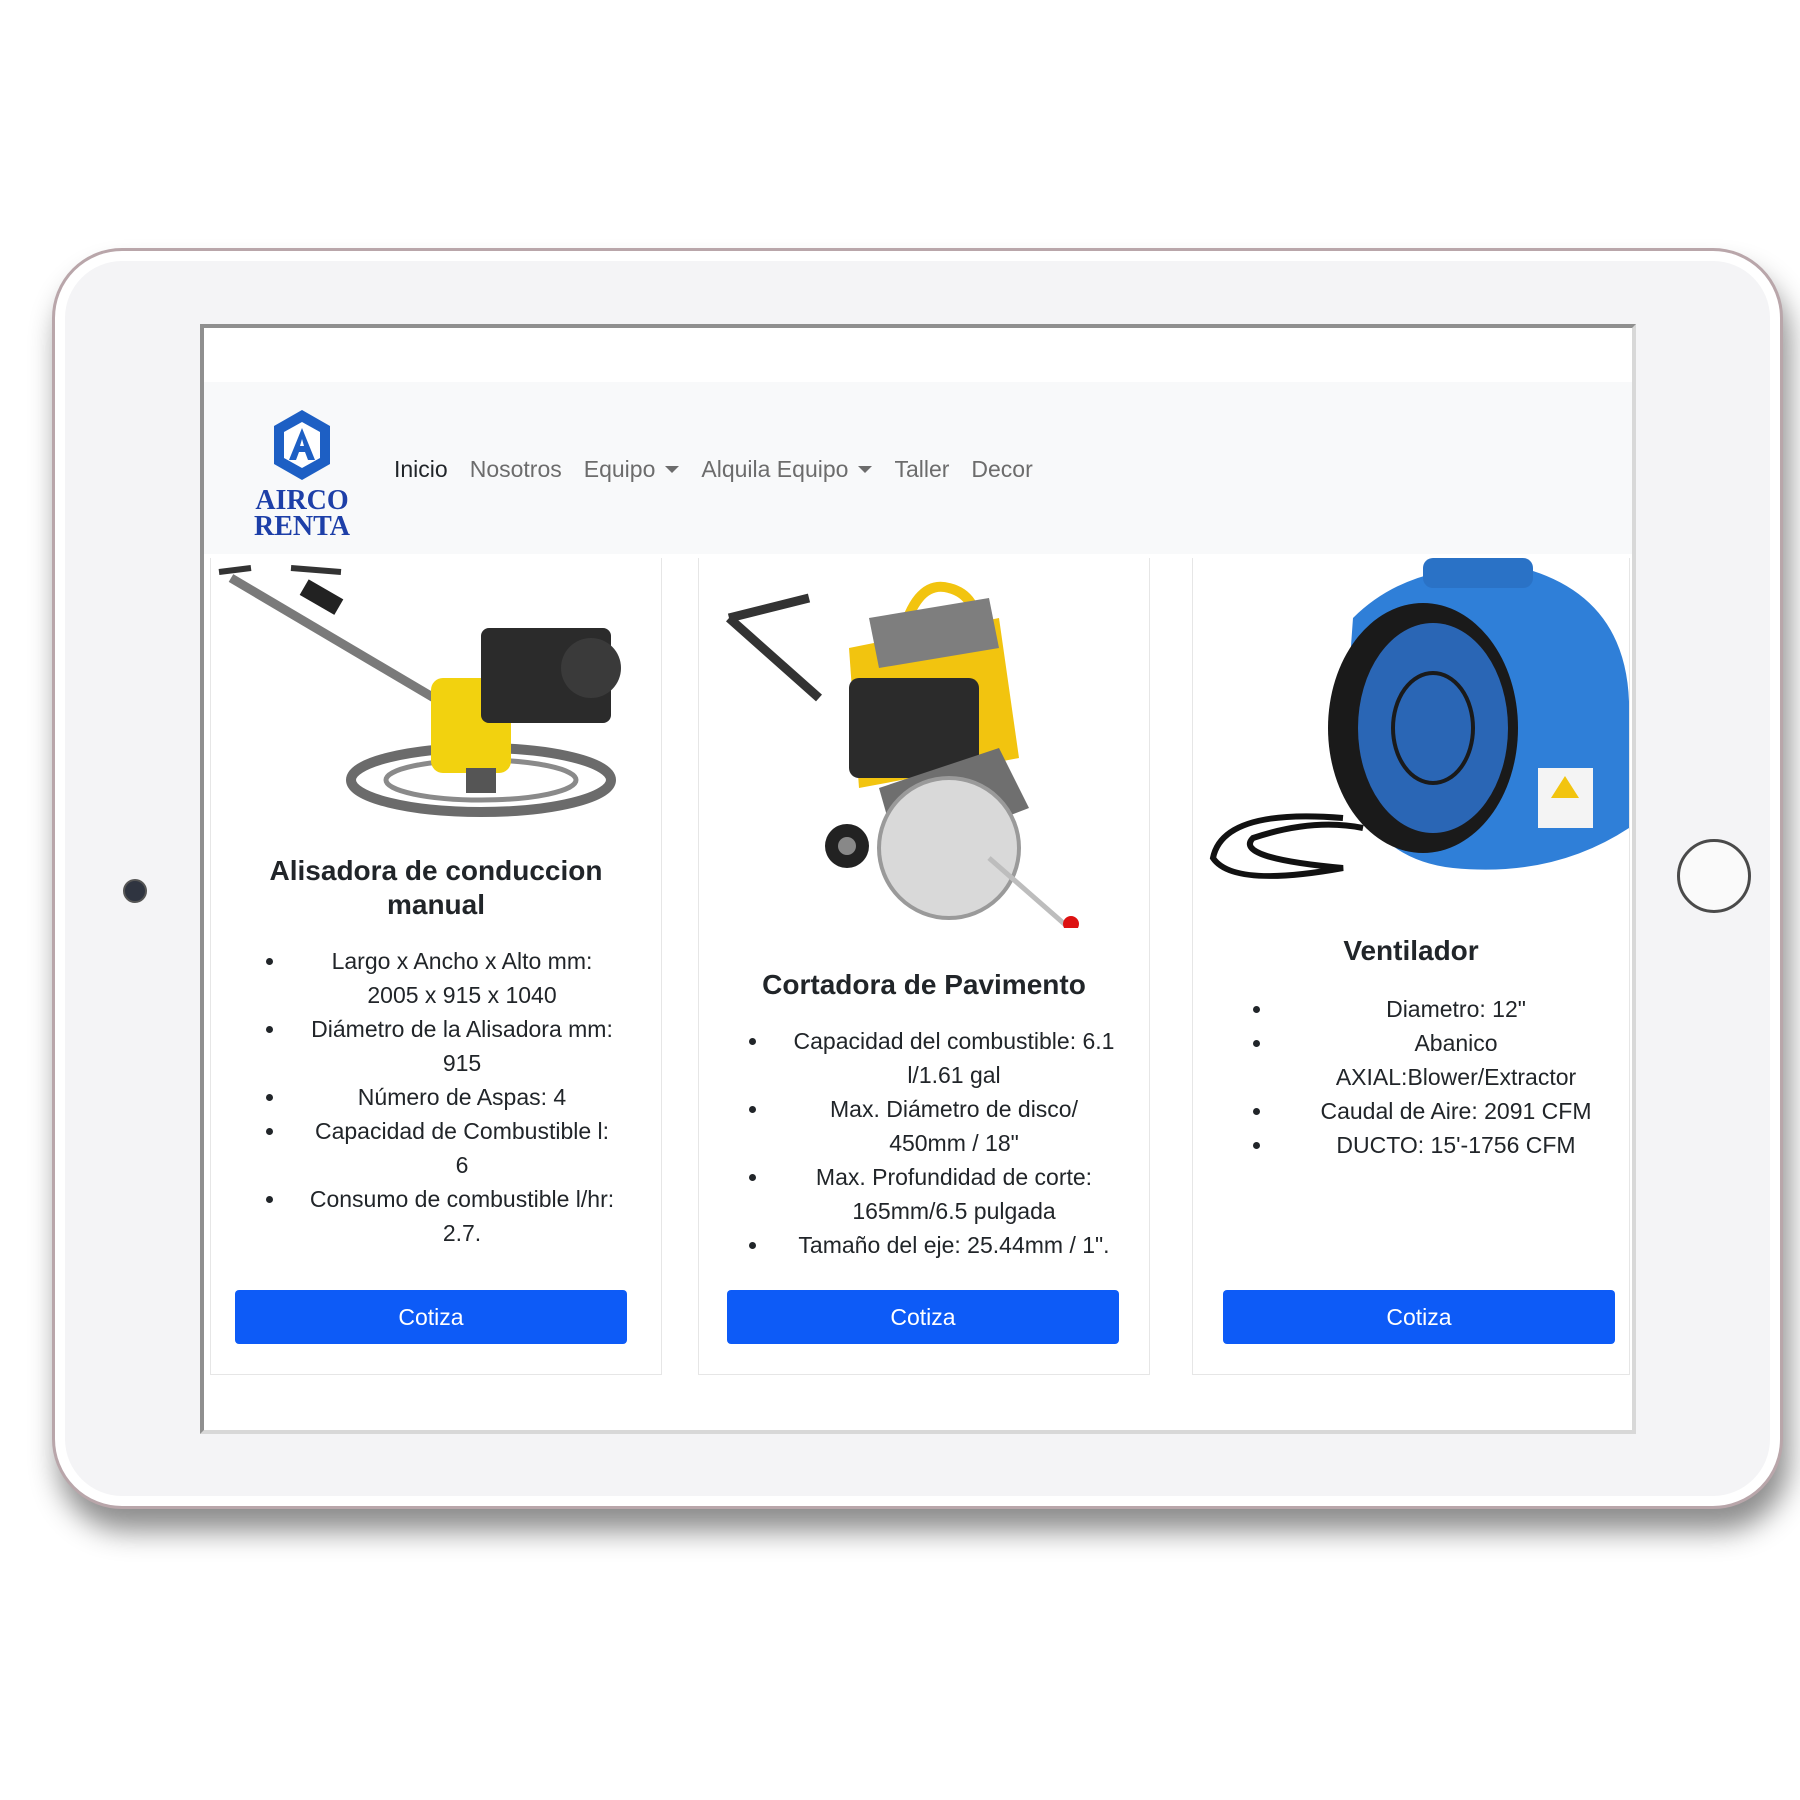  What do you see at coordinates (436, 887) in the screenshot?
I see `card-title: Alisadora de conduccion manual` at bounding box center [436, 887].